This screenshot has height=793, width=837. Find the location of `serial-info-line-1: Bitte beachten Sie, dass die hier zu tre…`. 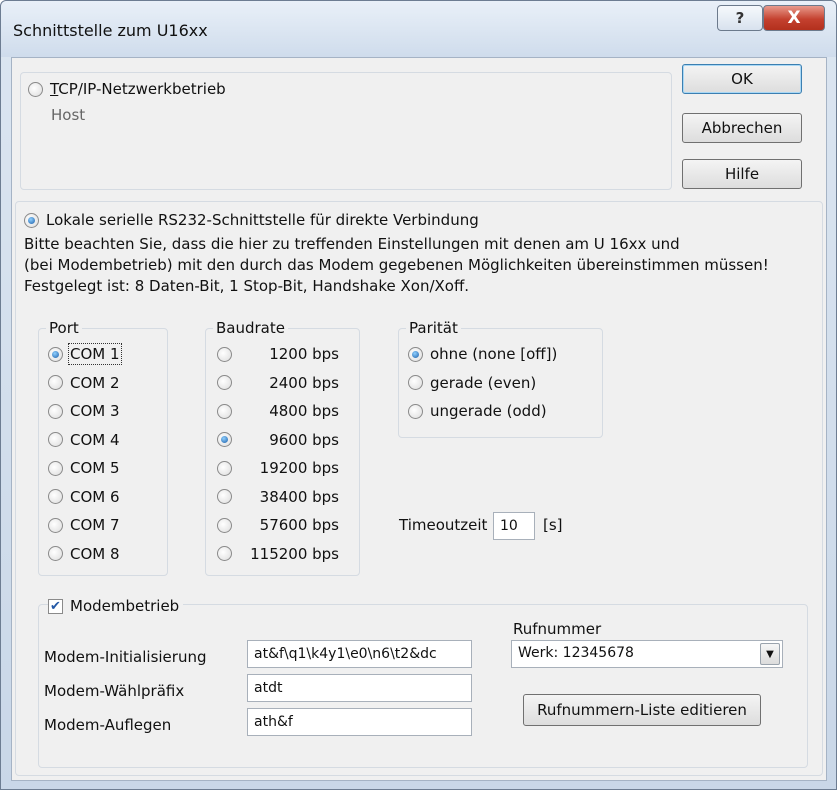

serial-info-line-1: Bitte beachten Sie, dass die hier zu tre… is located at coordinates (352, 244).